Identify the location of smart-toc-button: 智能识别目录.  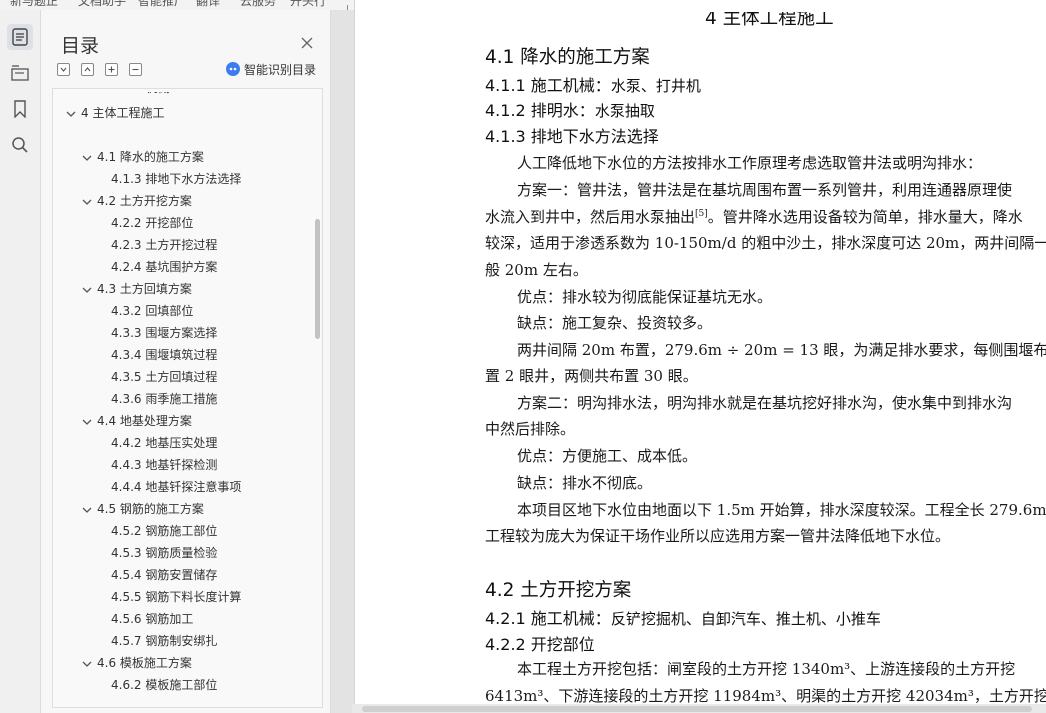
(271, 69).